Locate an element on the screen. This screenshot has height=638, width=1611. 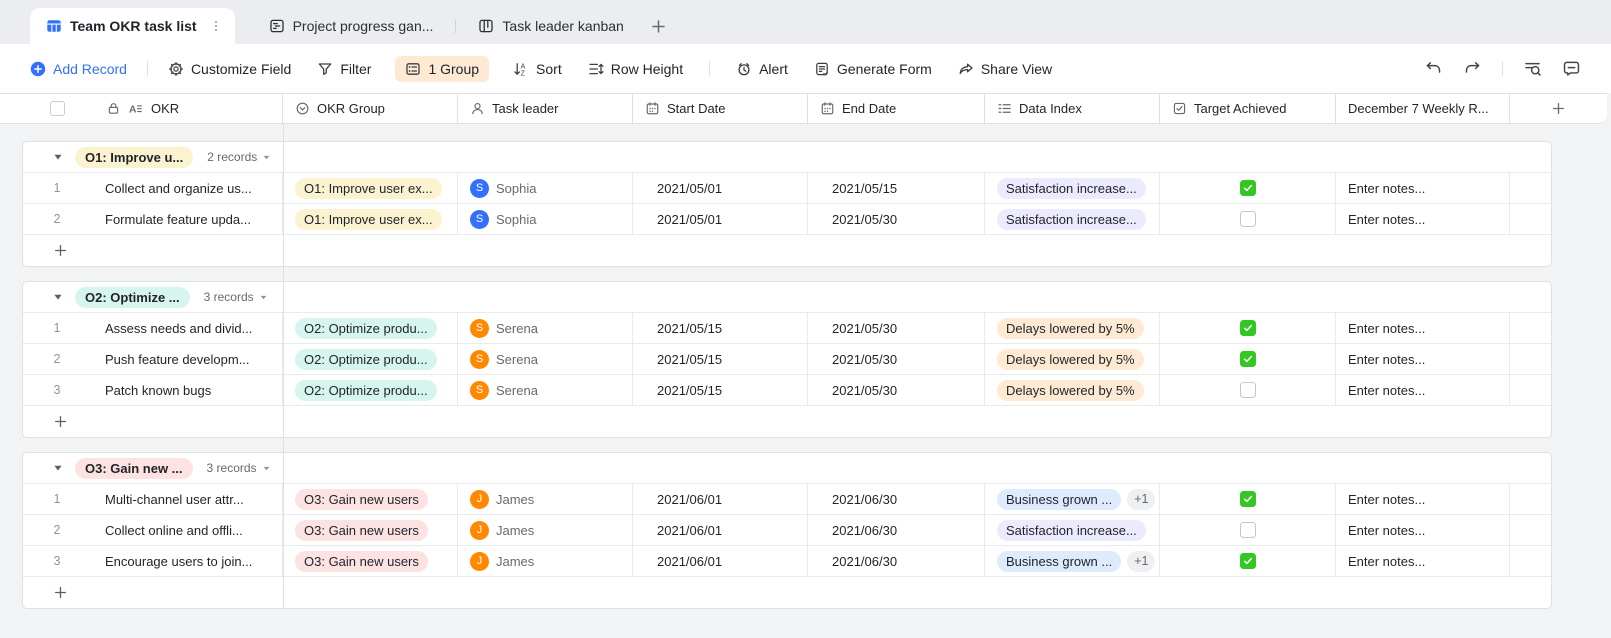
add-view-button is located at coordinates (659, 26).